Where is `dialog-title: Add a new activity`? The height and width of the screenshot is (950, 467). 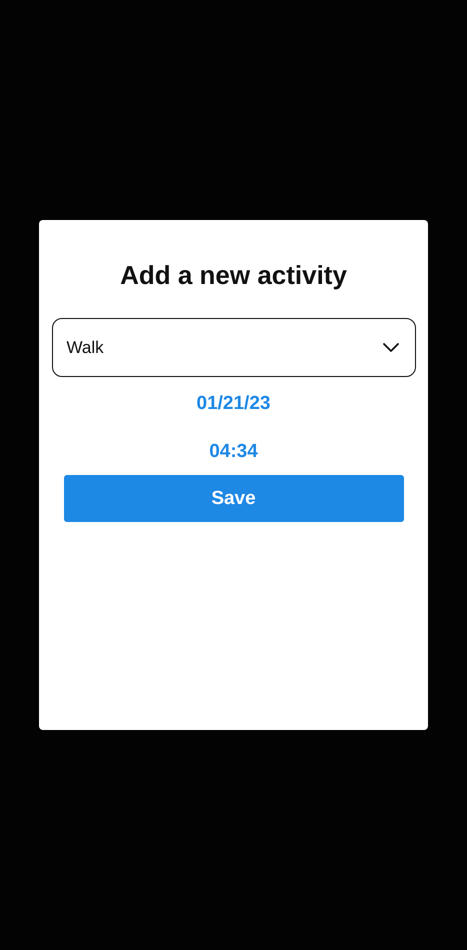
dialog-title: Add a new activity is located at coordinates (233, 275).